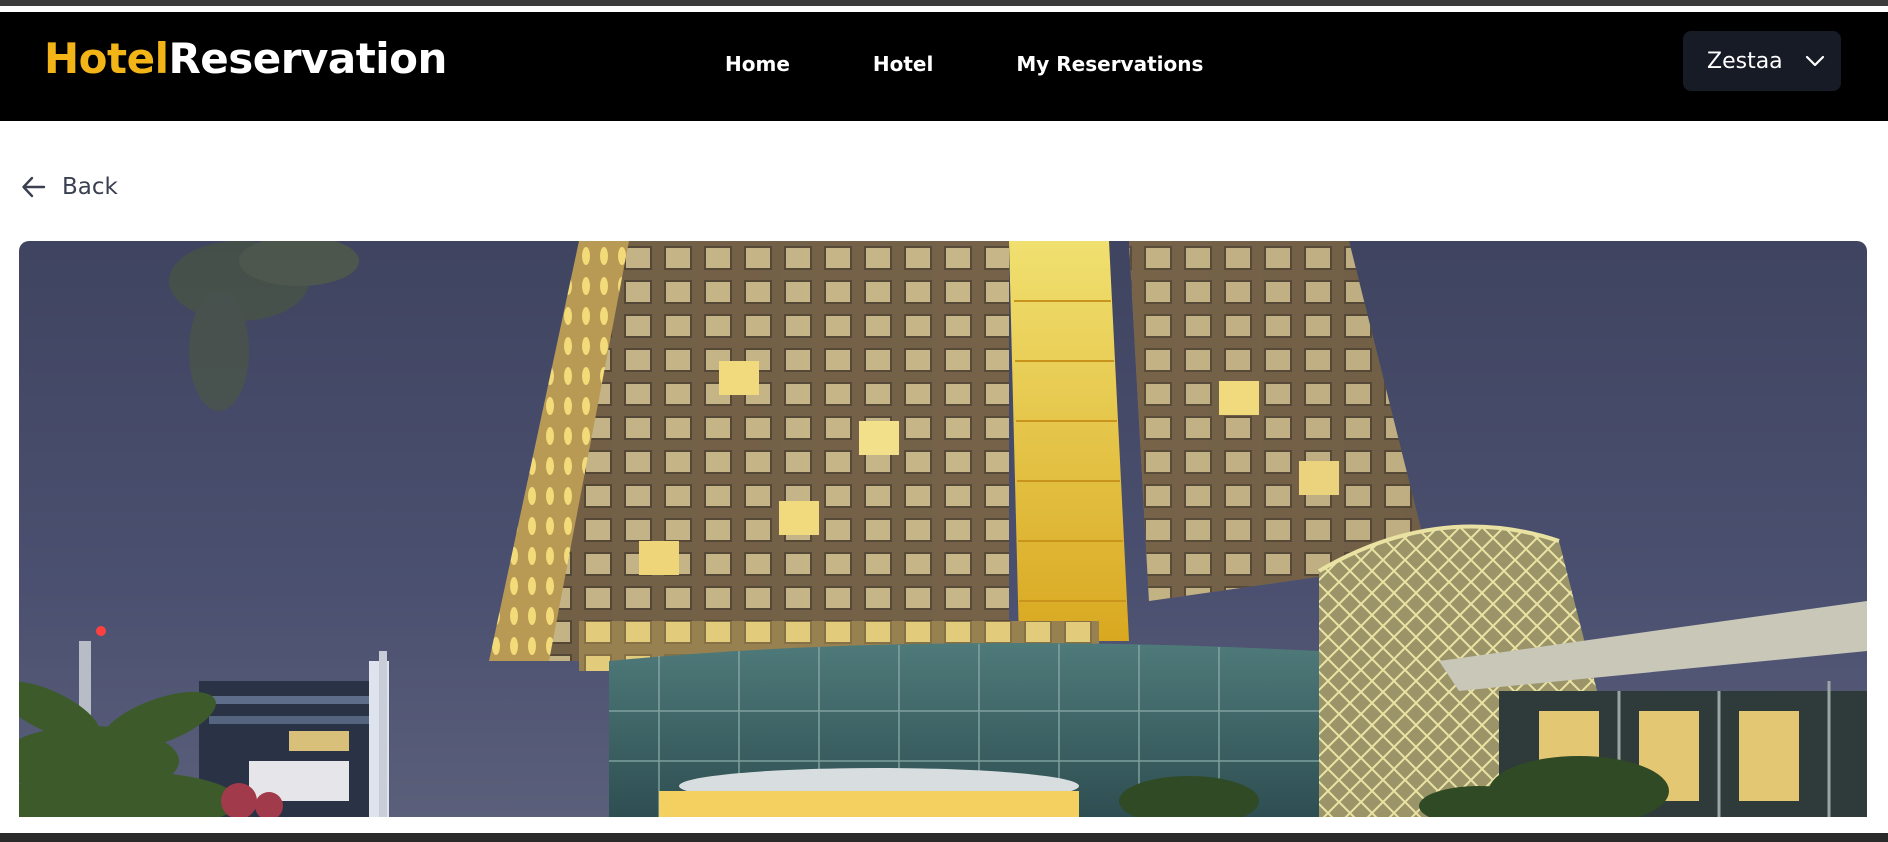 This screenshot has height=842, width=1888. I want to click on arrow-left-icon, so click(34, 187).